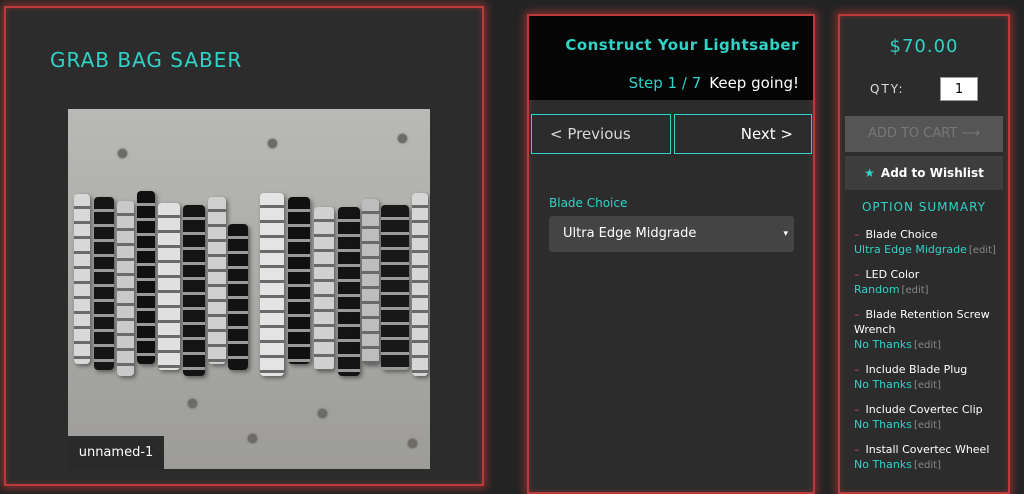 This screenshot has height=494, width=1024. Describe the element at coordinates (924, 409) in the screenshot. I see `summary-item-name: Include Covertec Clip` at that location.